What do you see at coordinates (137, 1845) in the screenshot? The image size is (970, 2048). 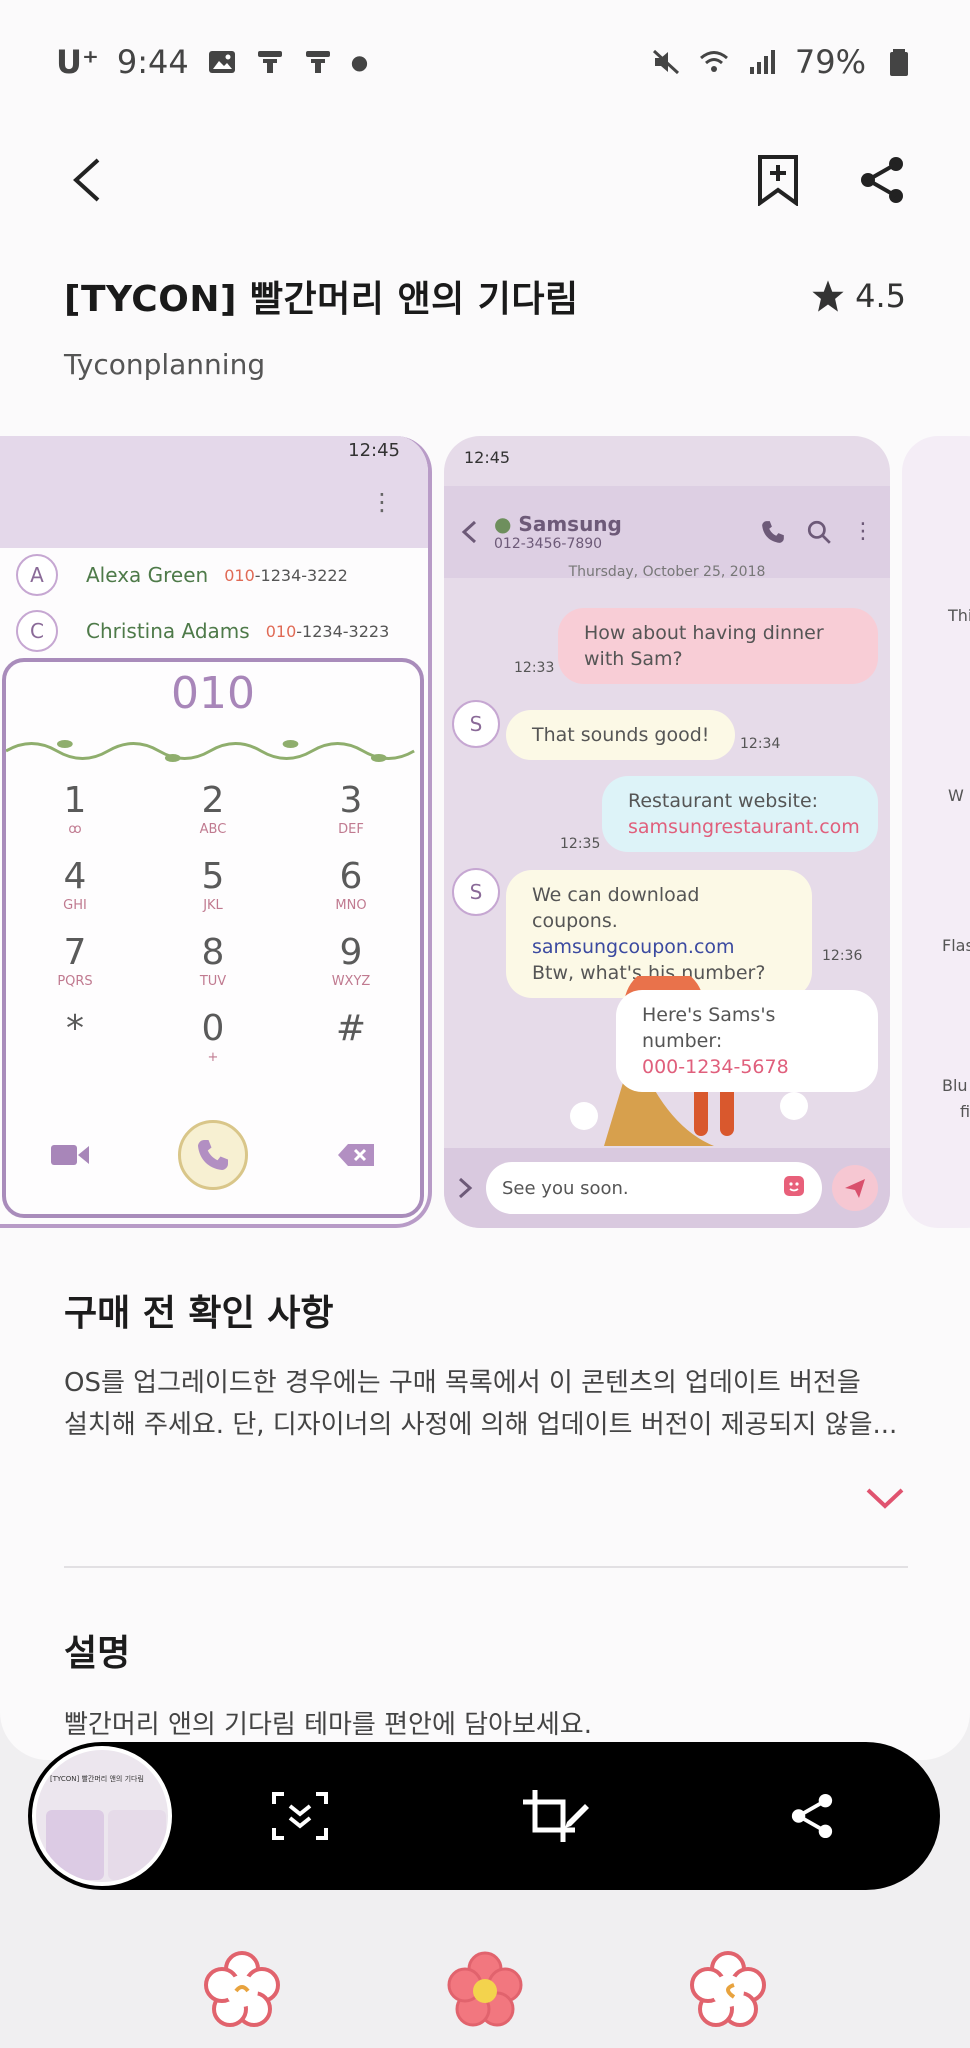 I see `thumbnail-preview` at bounding box center [137, 1845].